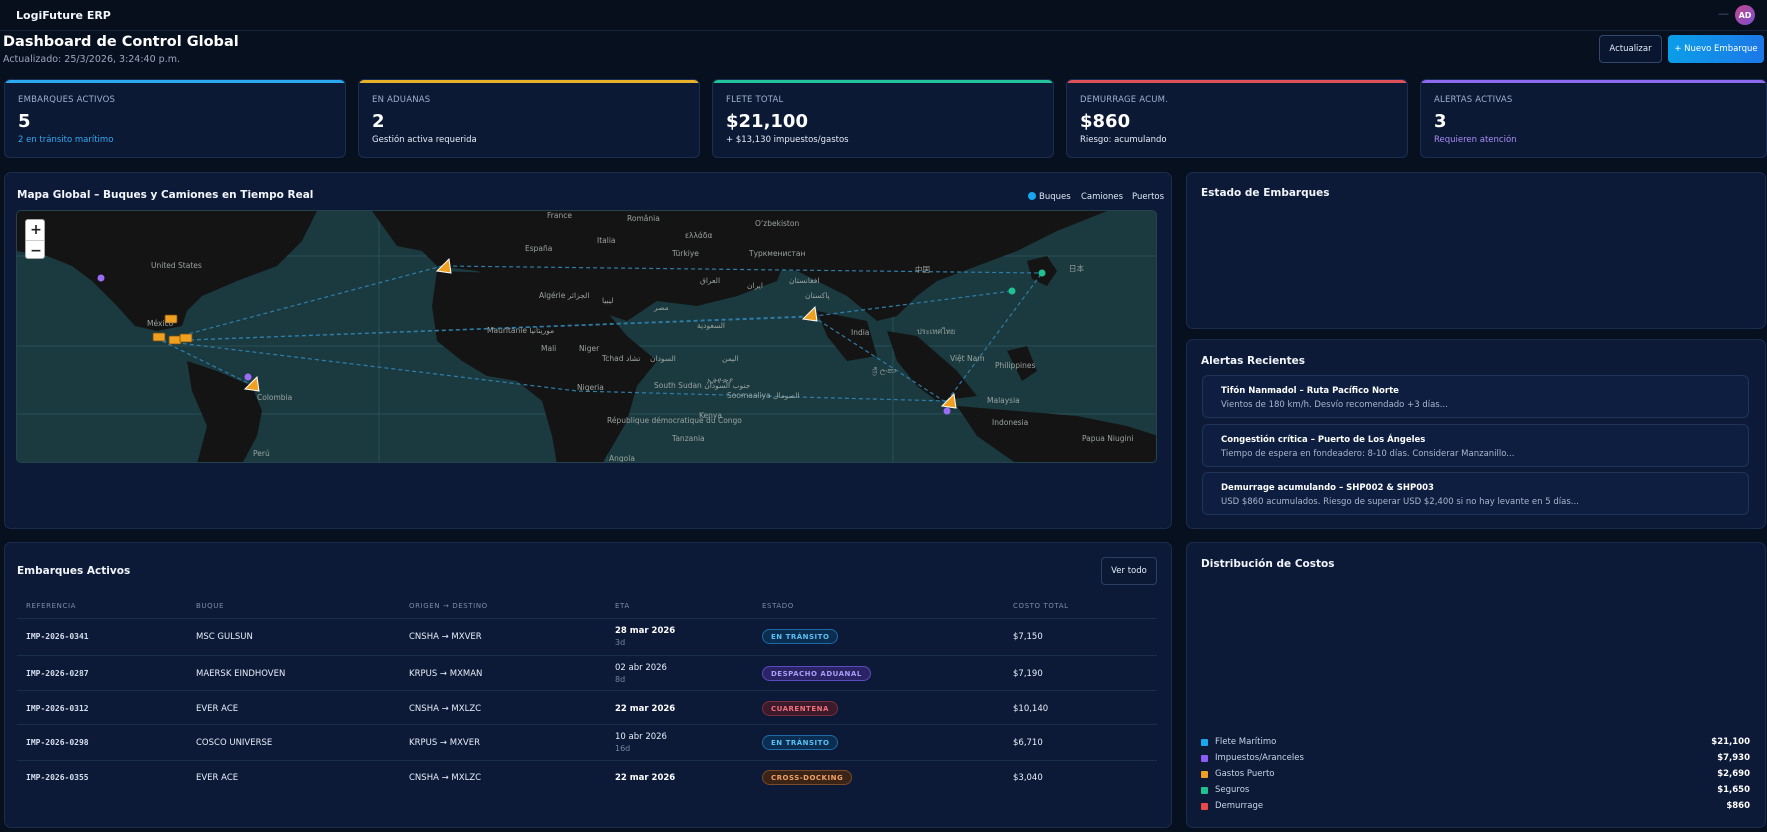  Describe the element at coordinates (755, 285) in the screenshot. I see `map-label: ایران` at that location.